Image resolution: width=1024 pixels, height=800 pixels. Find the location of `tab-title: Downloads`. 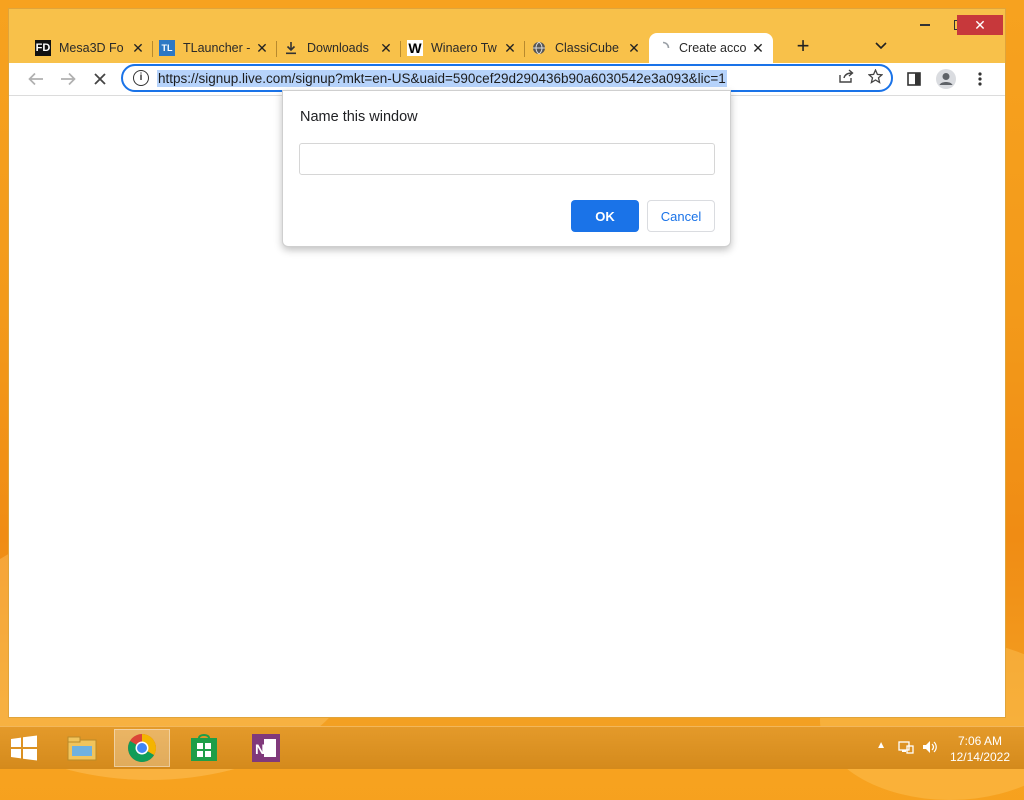

tab-title: Downloads is located at coordinates (338, 48).